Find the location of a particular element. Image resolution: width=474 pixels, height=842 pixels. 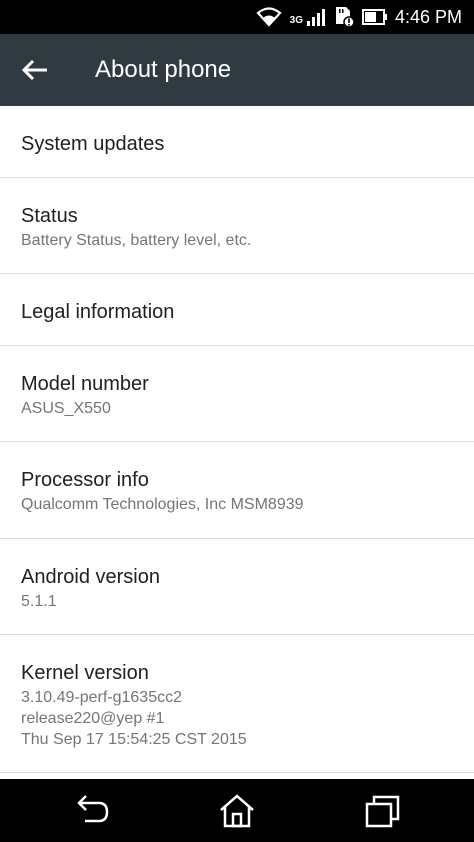

page-title: About phone is located at coordinates (163, 69).